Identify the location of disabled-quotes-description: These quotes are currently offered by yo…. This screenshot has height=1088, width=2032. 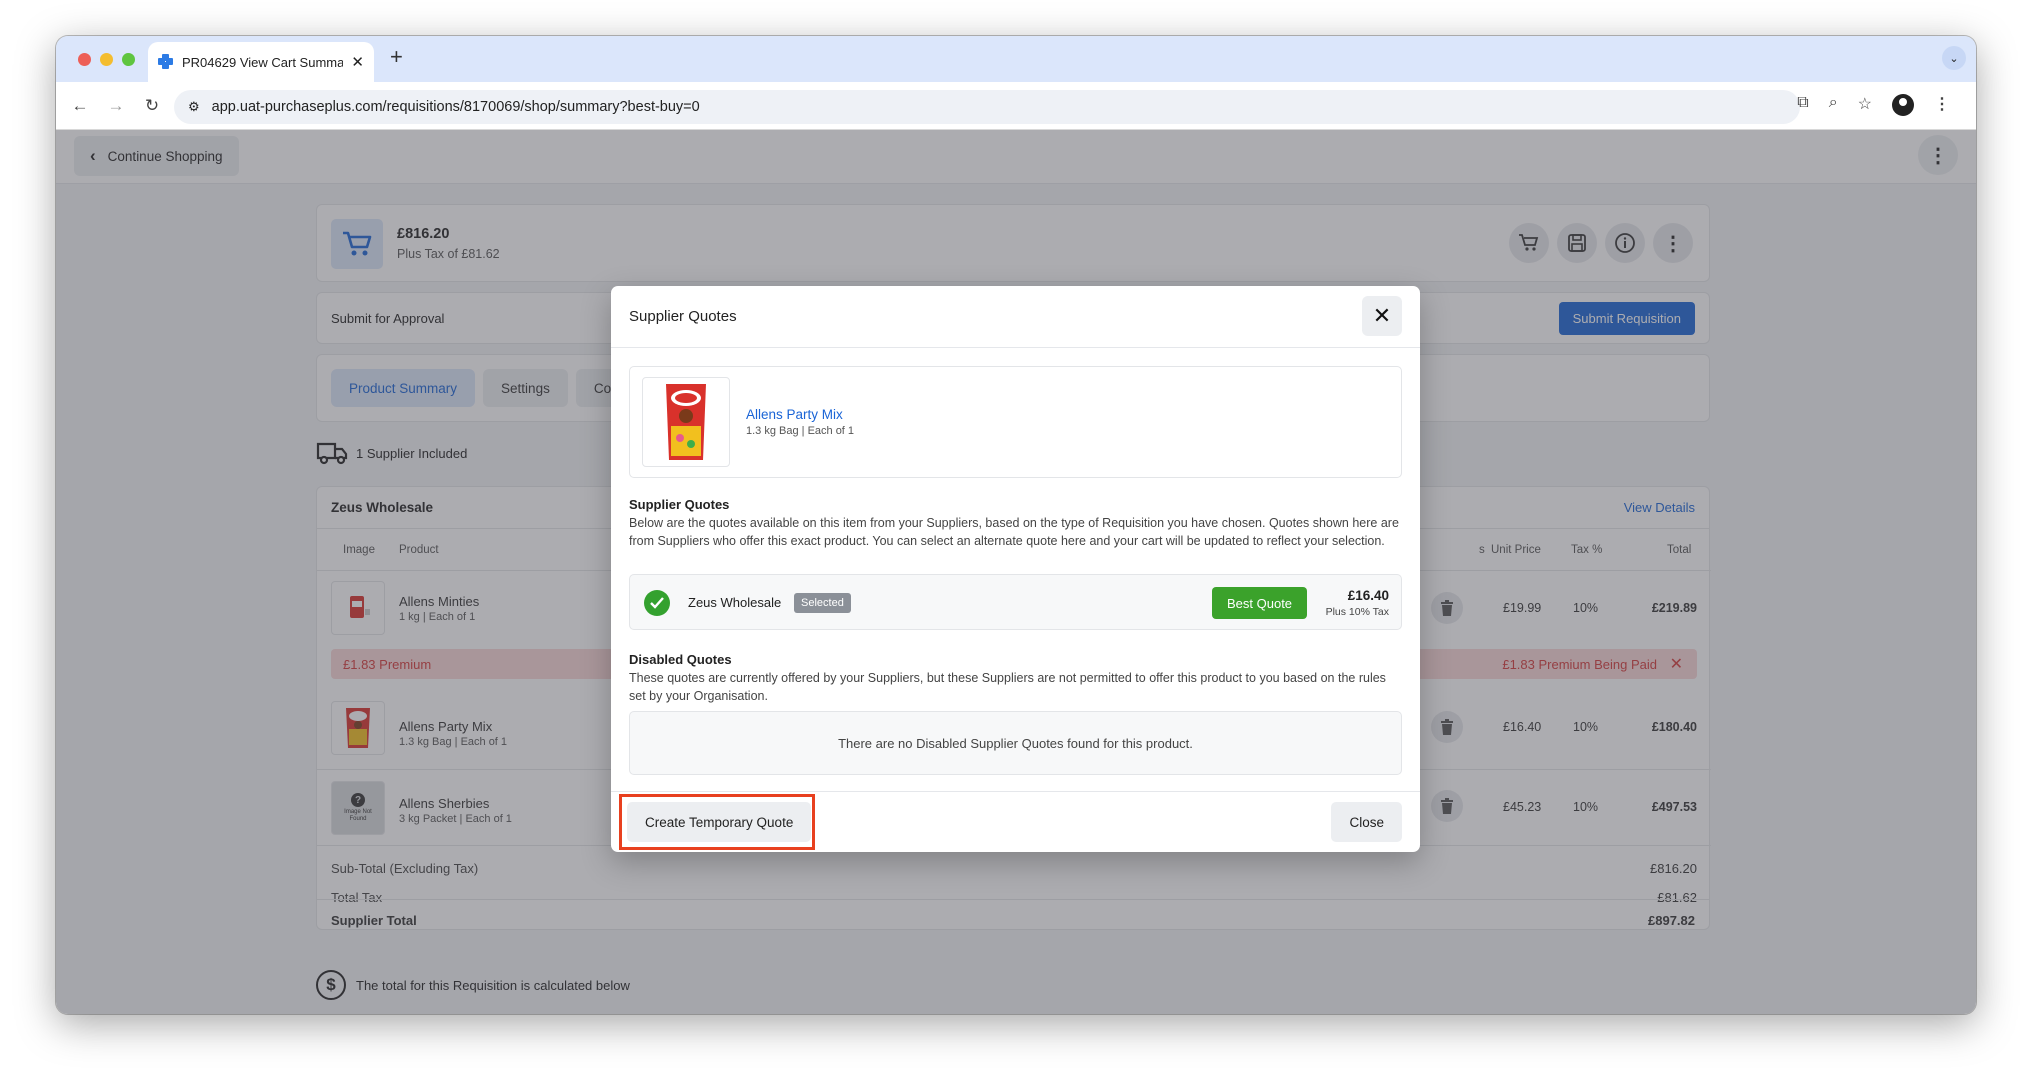
(1007, 687).